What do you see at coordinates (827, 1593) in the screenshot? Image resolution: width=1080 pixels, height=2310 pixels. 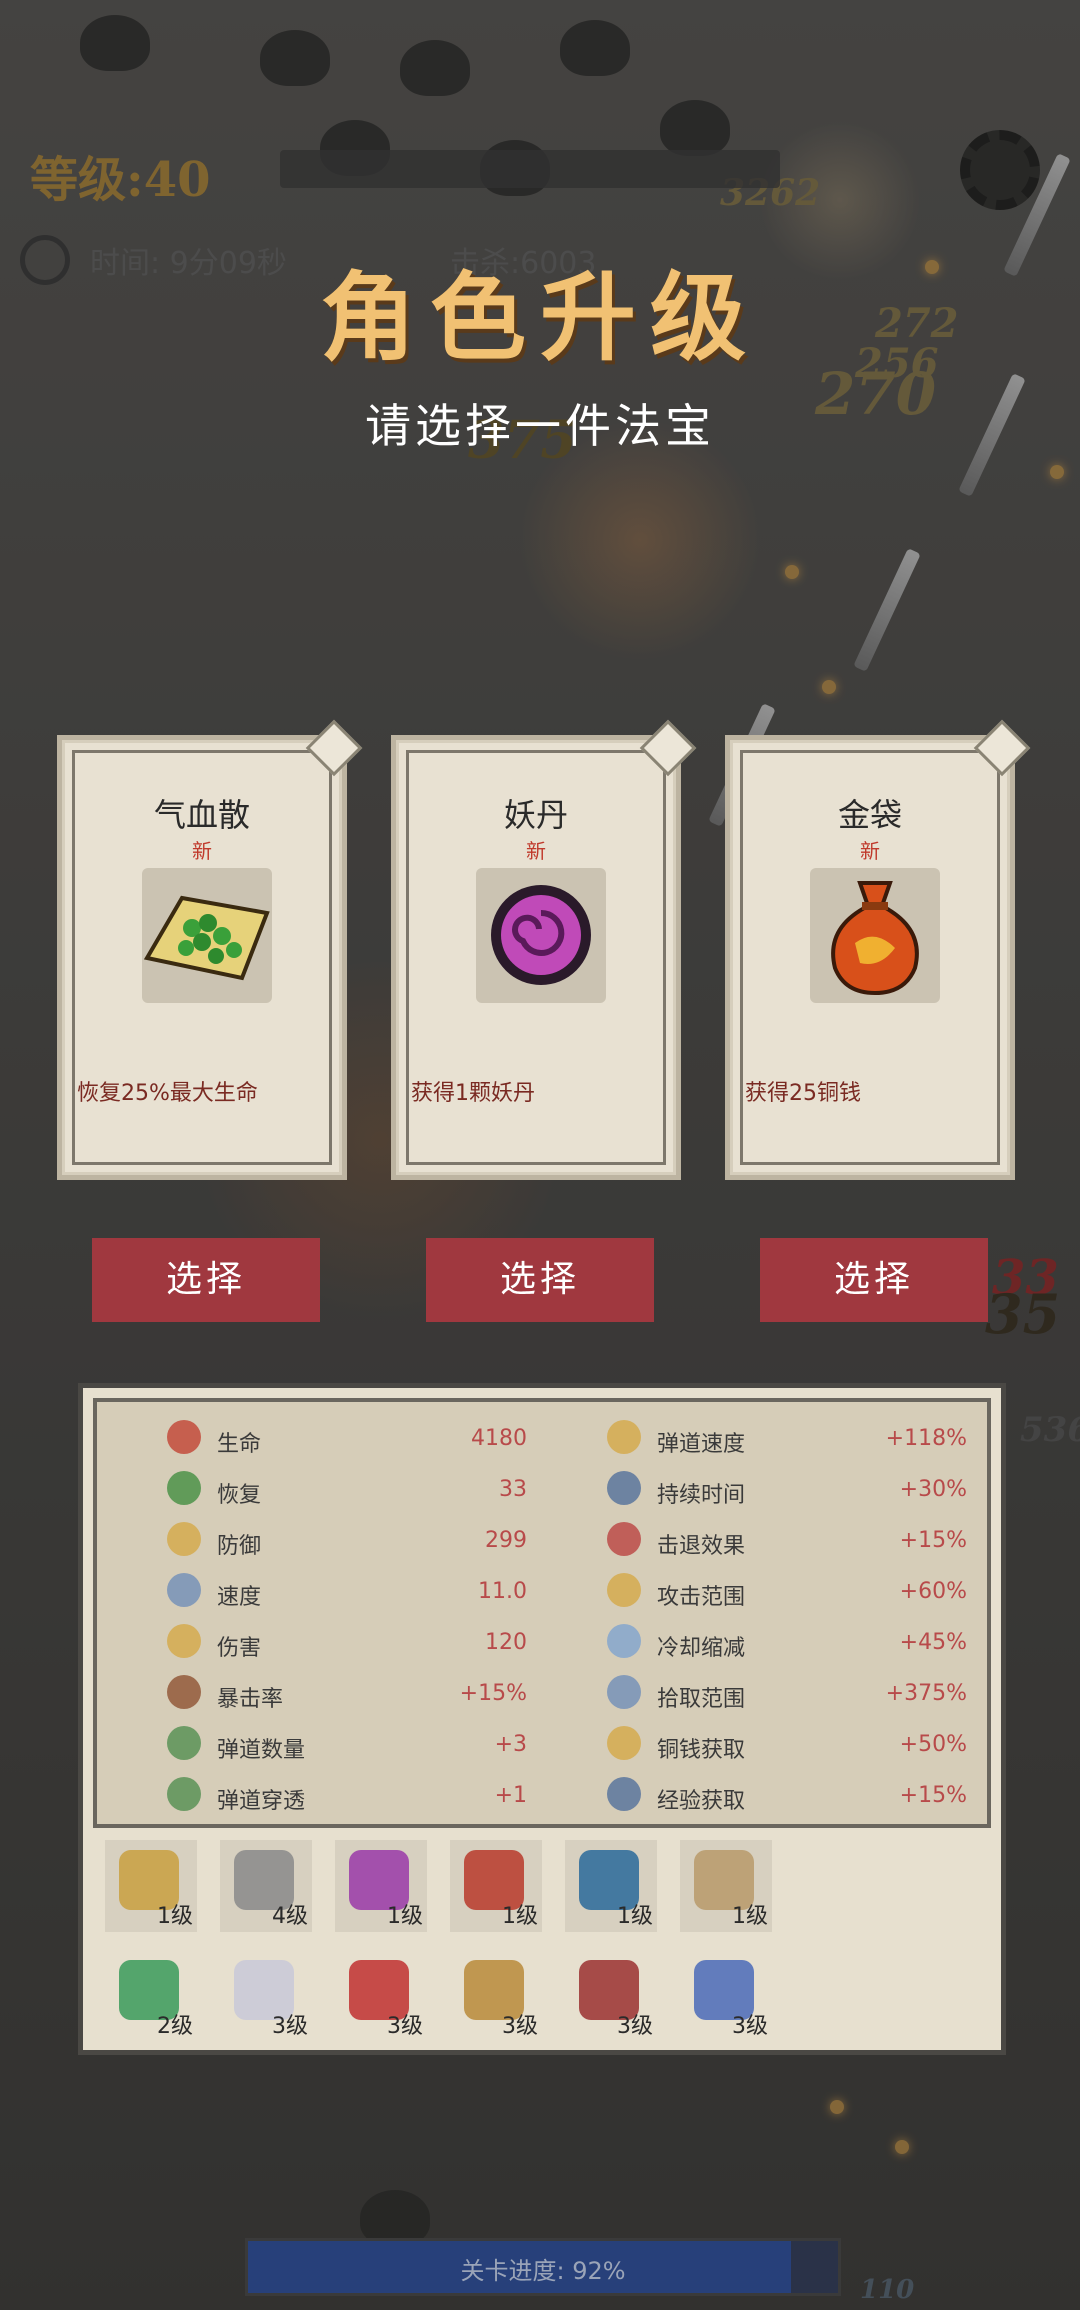 I see `stat-row: 攻击范围 +60%` at bounding box center [827, 1593].